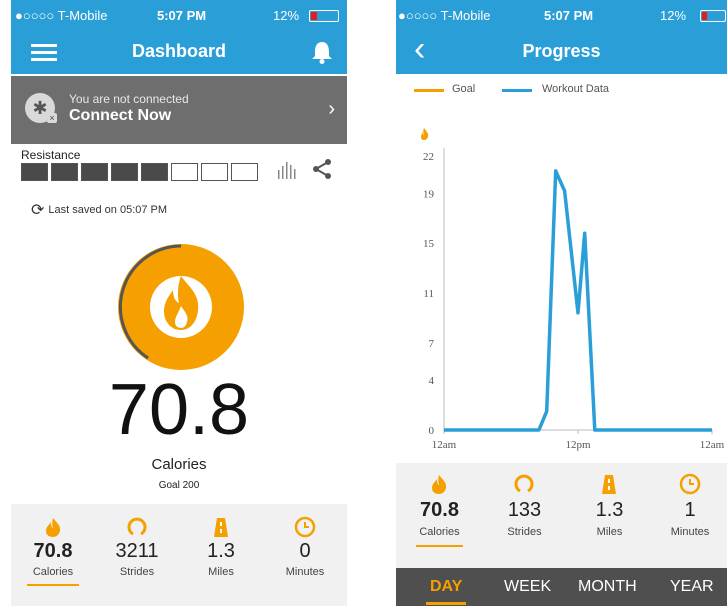 This screenshot has width=727, height=606. What do you see at coordinates (446, 603) in the screenshot?
I see `active-tab-indicator` at bounding box center [446, 603].